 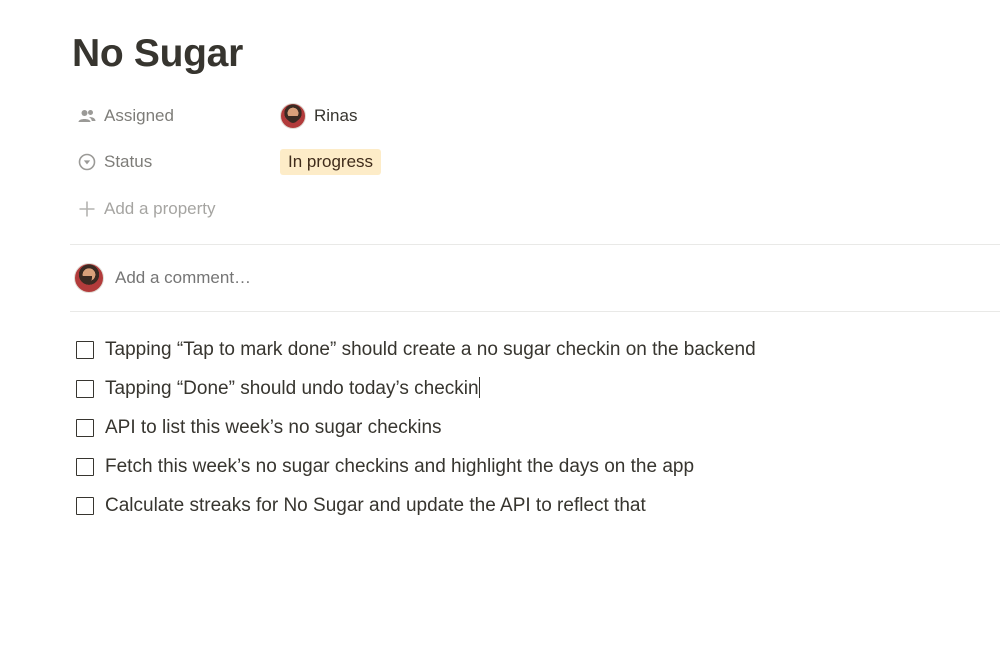 I want to click on comment-row, so click(x=344, y=278).